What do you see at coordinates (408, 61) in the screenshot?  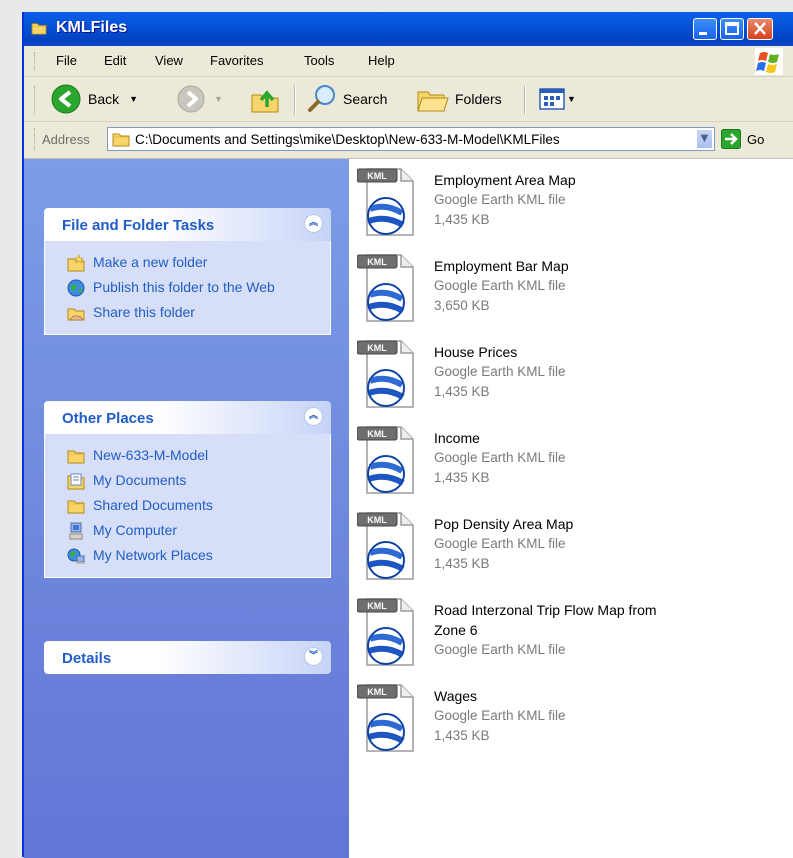 I see `menu-bar: File Edit View Favorites Tools Help` at bounding box center [408, 61].